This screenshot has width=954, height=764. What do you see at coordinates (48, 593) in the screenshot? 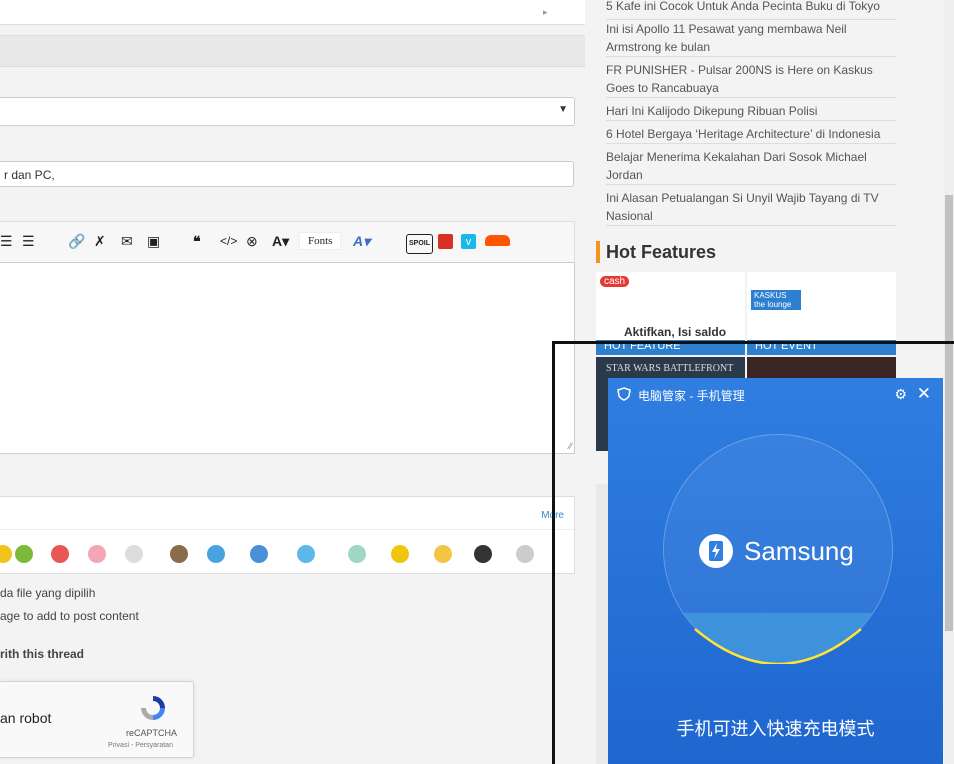
I see `attachment-info: da file yang dipilih` at bounding box center [48, 593].